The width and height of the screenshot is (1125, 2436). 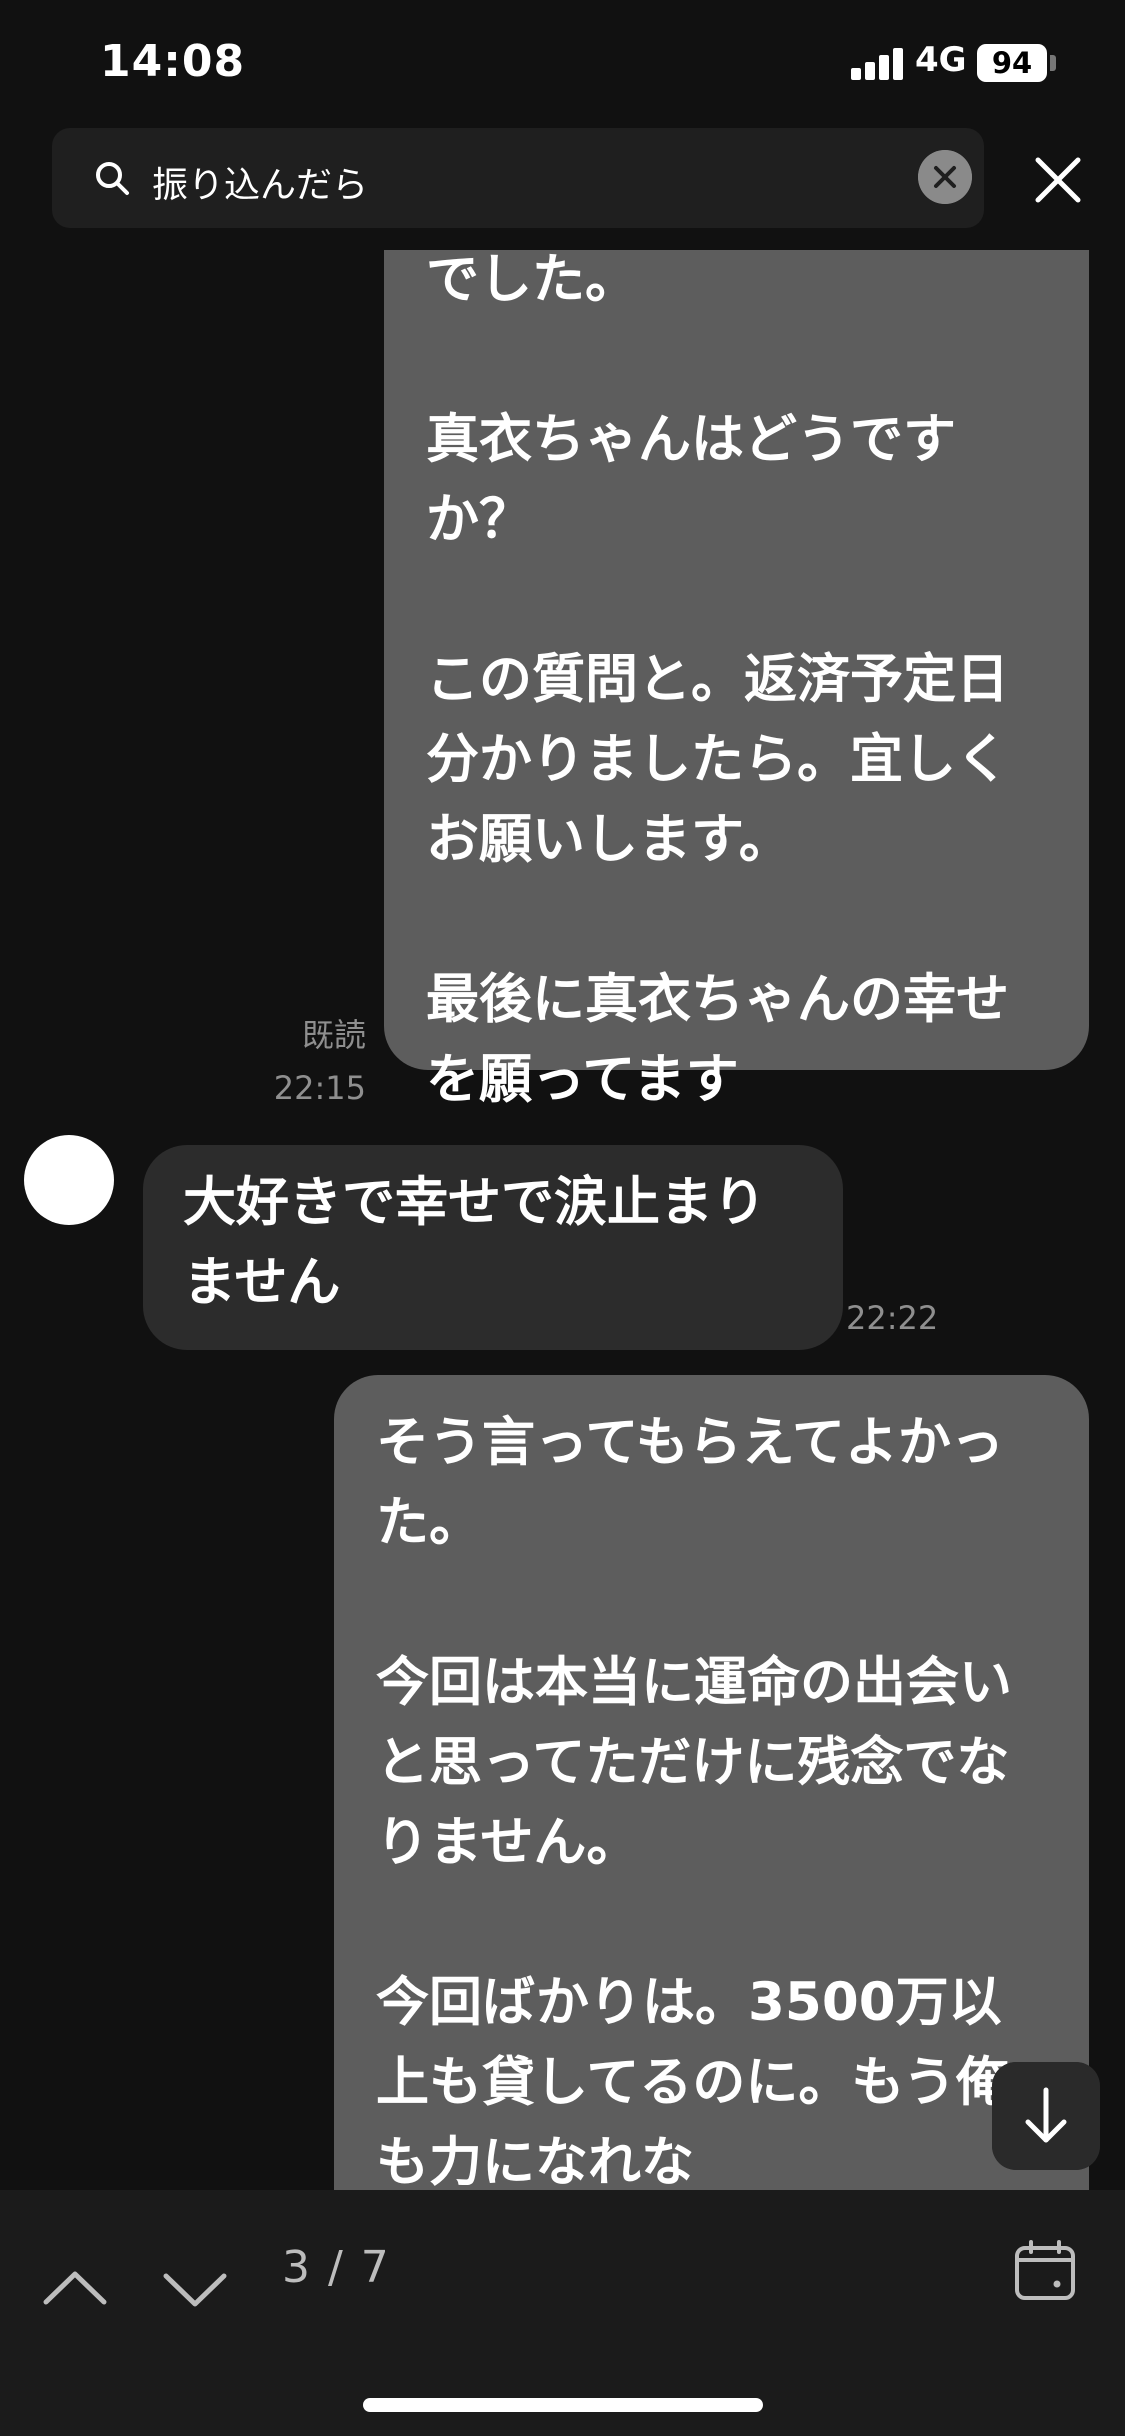 I want to click on incoming-message-bubble: 大好きで幸せで涙止まりません, so click(x=493, y=1247).